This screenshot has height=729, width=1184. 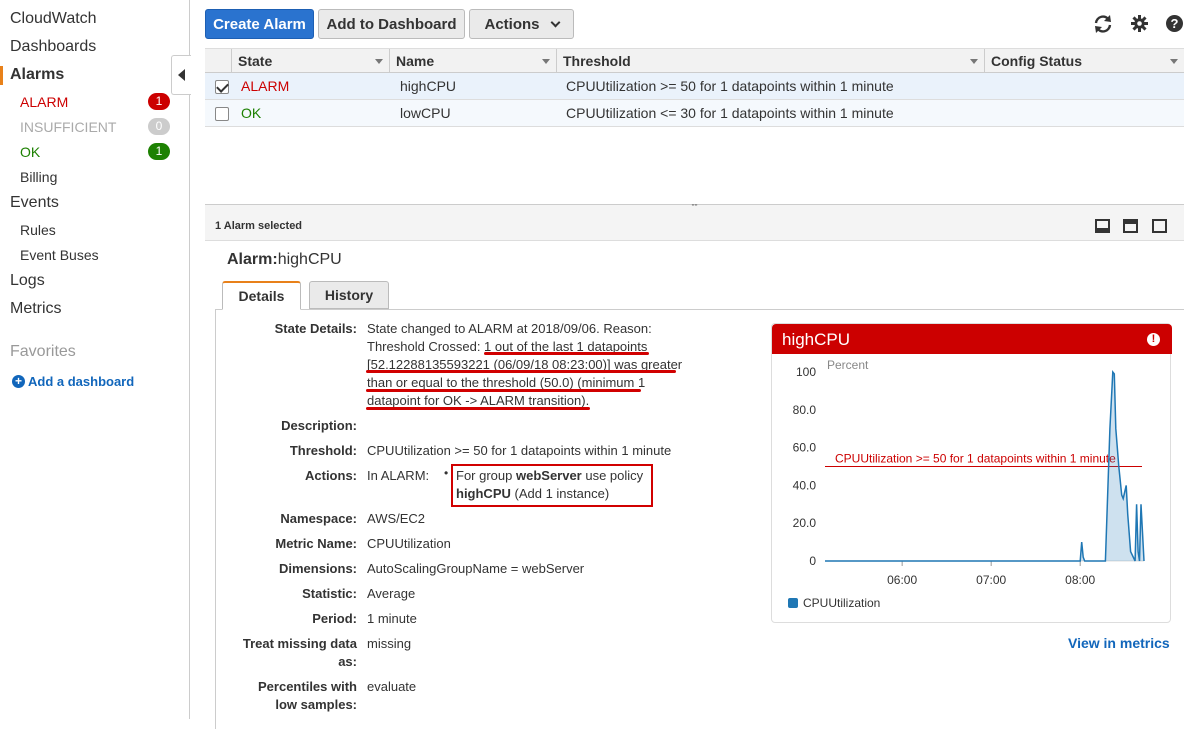 I want to click on insufficient-count-badge: 0, so click(x=159, y=126).